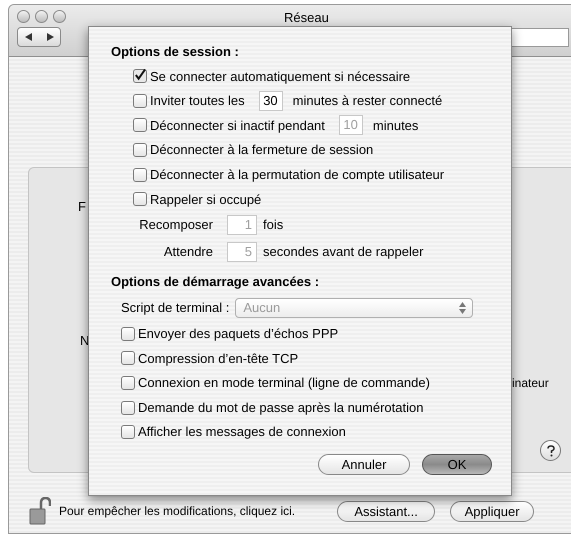 The height and width of the screenshot is (534, 571). What do you see at coordinates (197, 101) in the screenshot?
I see `option-label: Inviter toutes les` at bounding box center [197, 101].